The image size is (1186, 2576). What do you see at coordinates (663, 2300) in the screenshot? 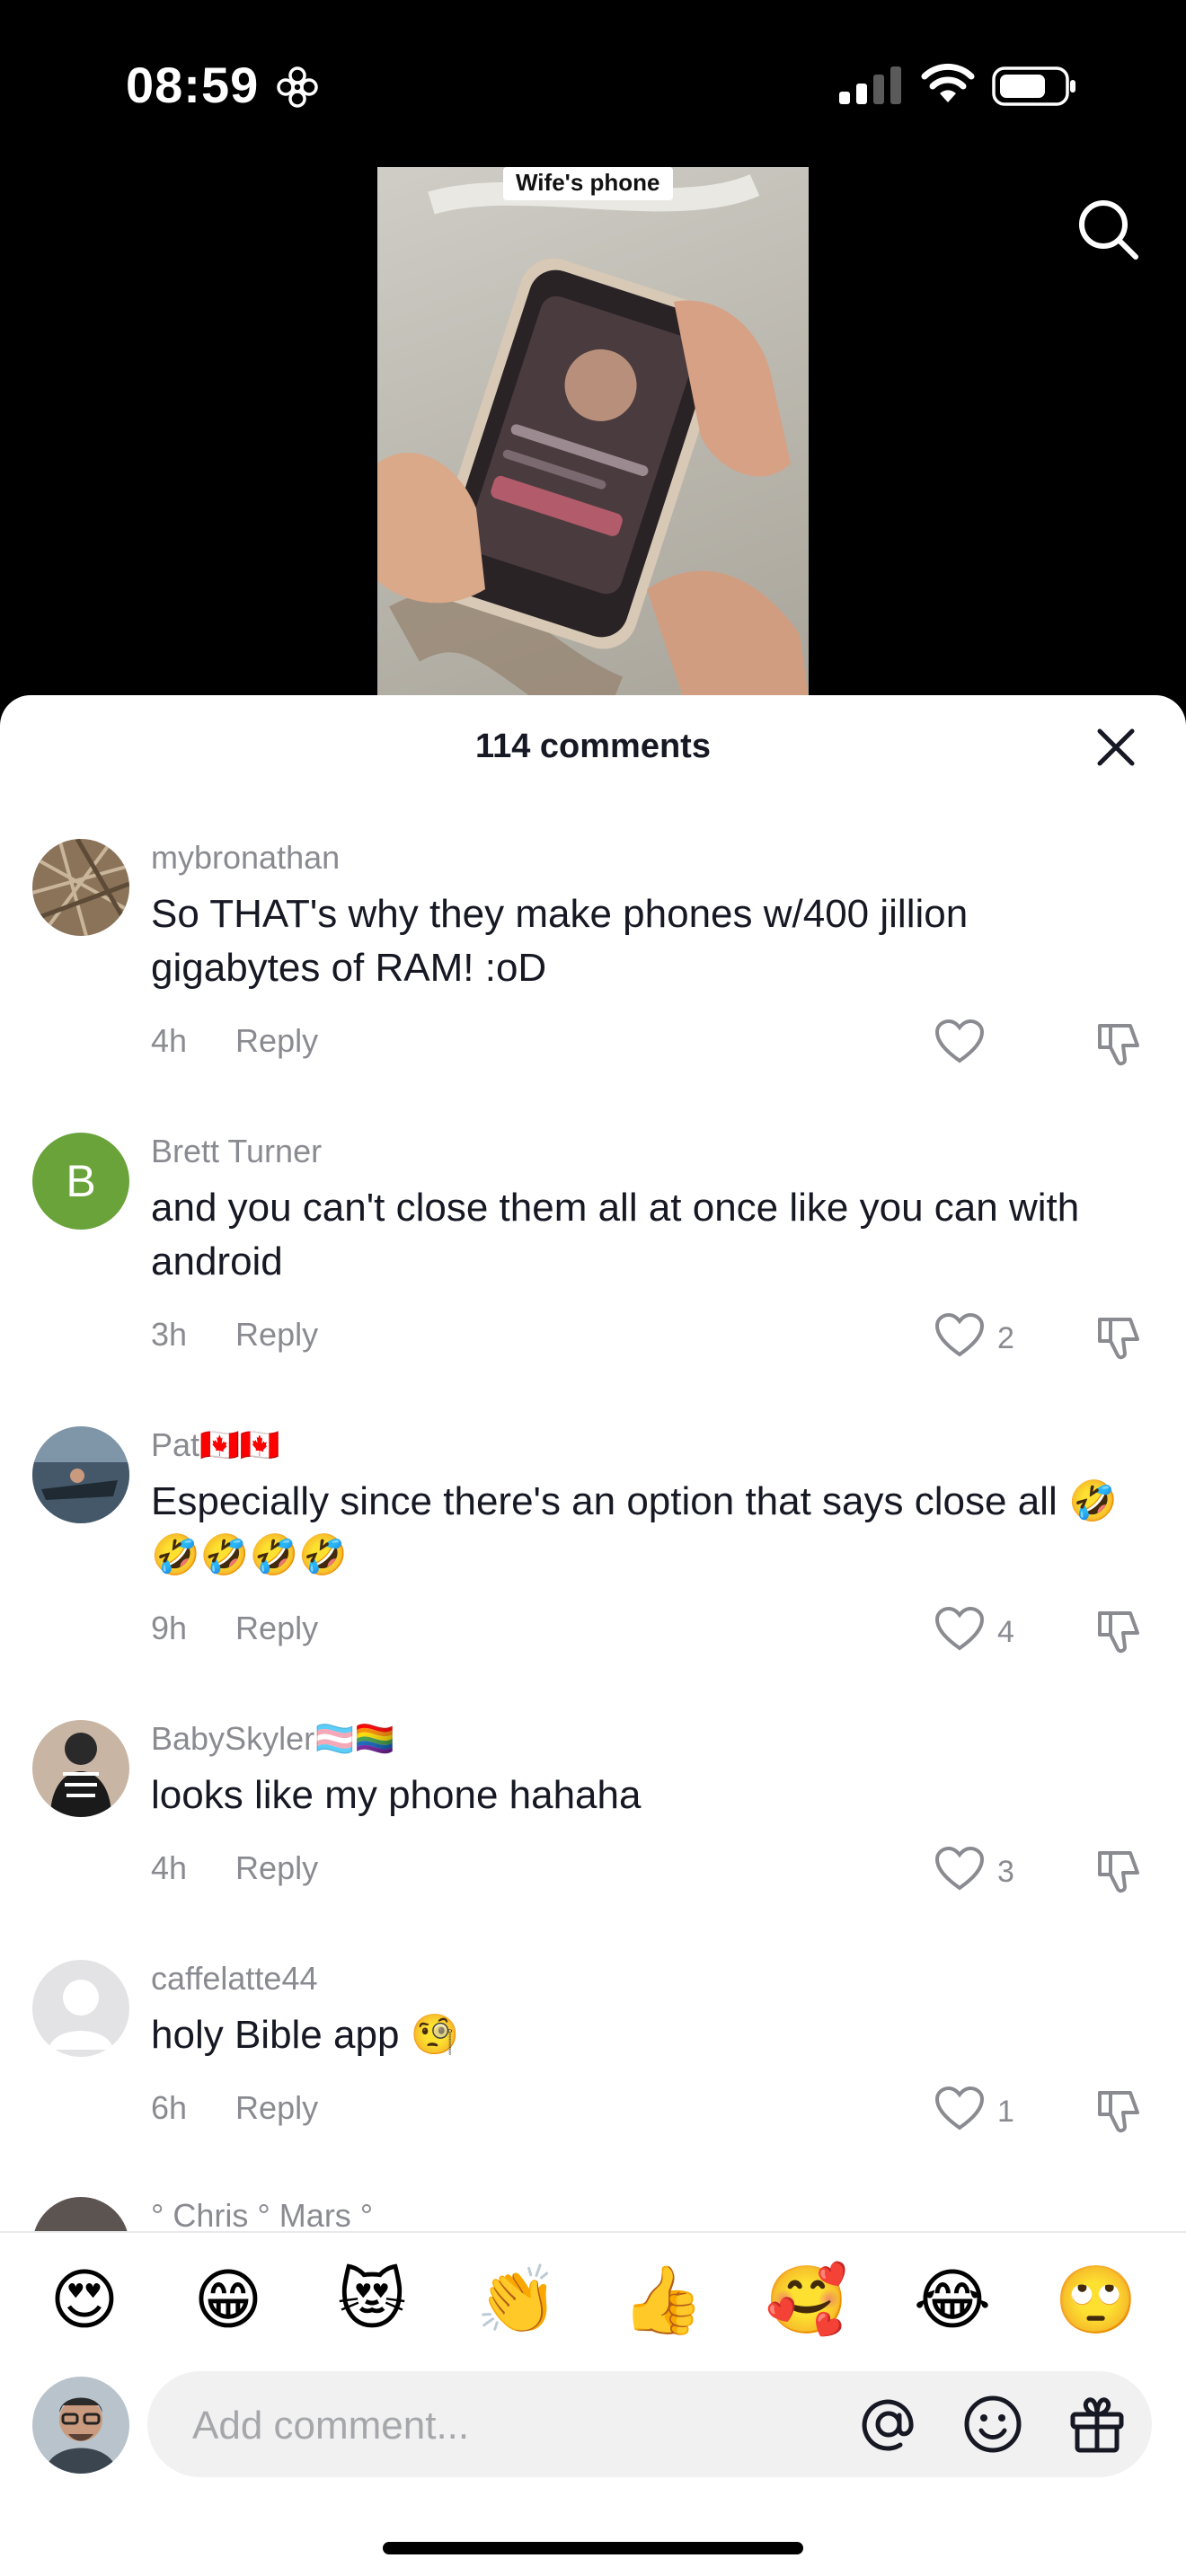
I see `emoji-thumbs-up: 👍` at bounding box center [663, 2300].